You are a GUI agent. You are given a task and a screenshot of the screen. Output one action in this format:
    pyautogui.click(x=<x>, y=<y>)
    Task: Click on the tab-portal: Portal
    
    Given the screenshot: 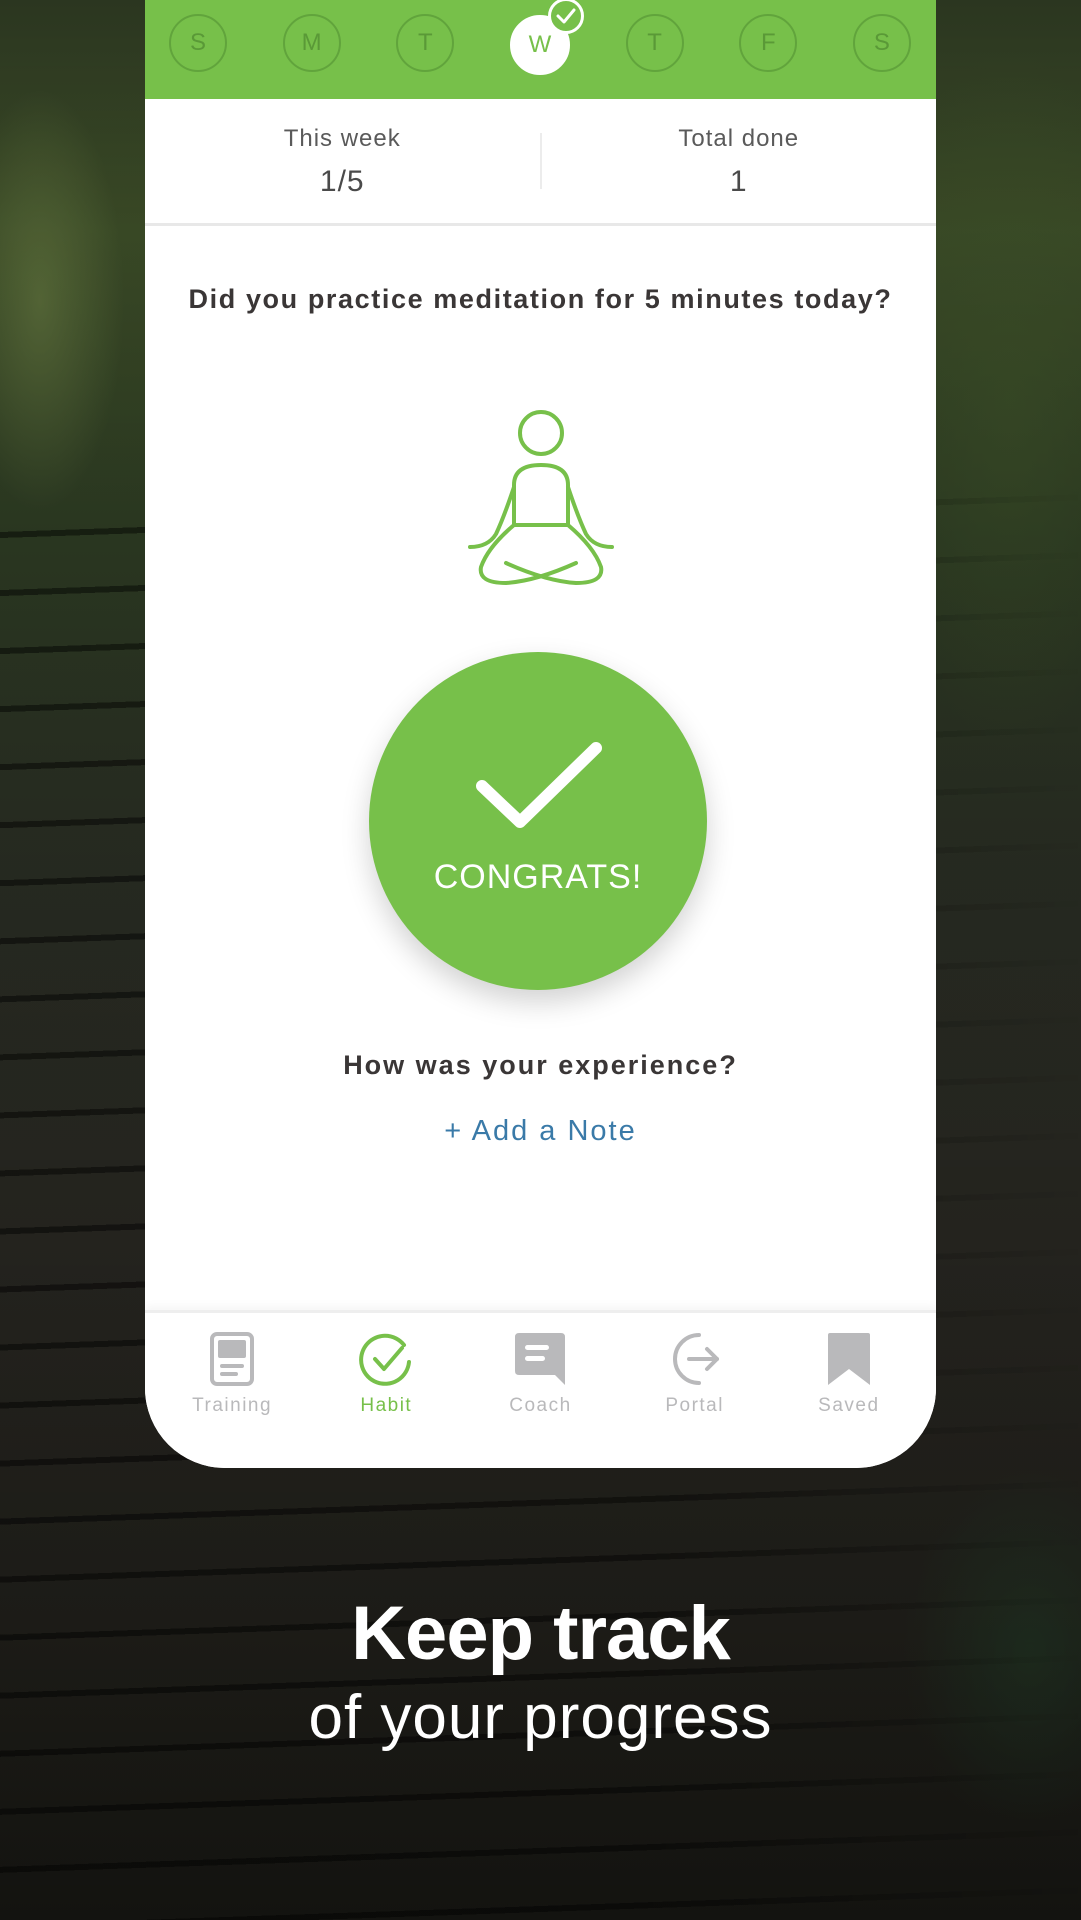 What is the action you would take?
    pyautogui.click(x=695, y=1390)
    